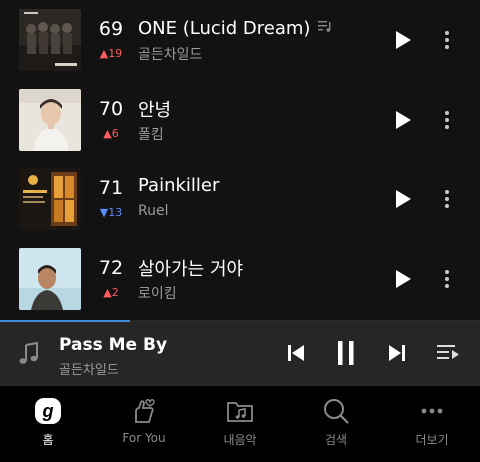  Describe the element at coordinates (115, 53) in the screenshot. I see `rank-change-value: 19` at that location.